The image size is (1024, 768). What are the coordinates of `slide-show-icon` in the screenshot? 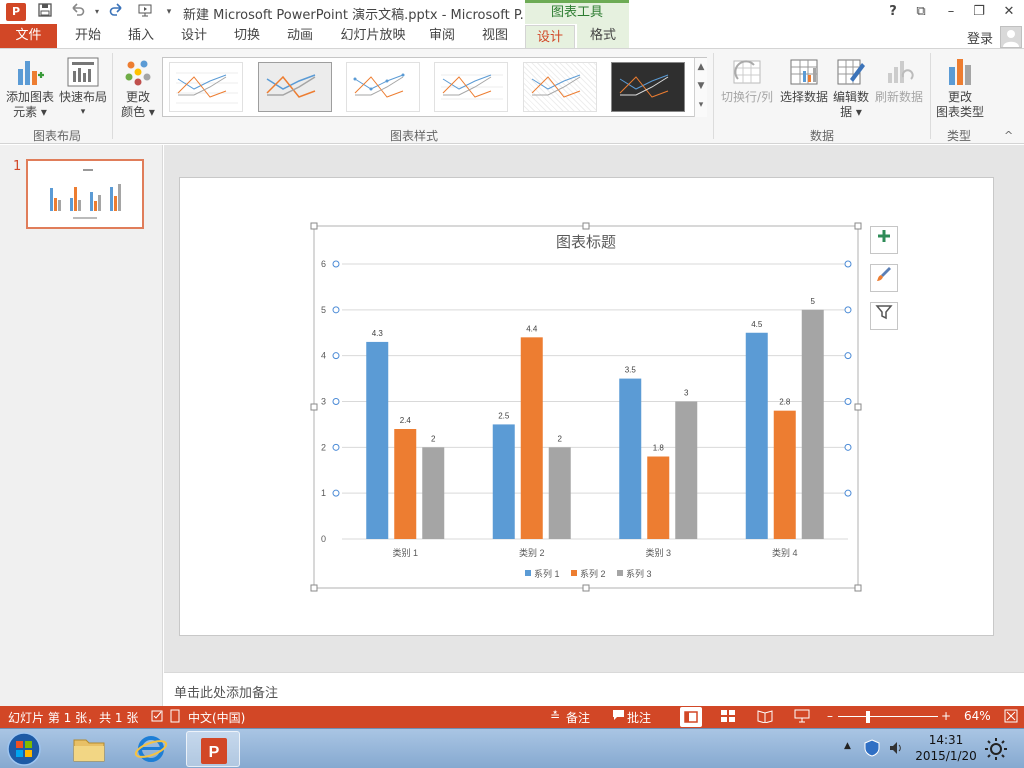 It's located at (802, 717).